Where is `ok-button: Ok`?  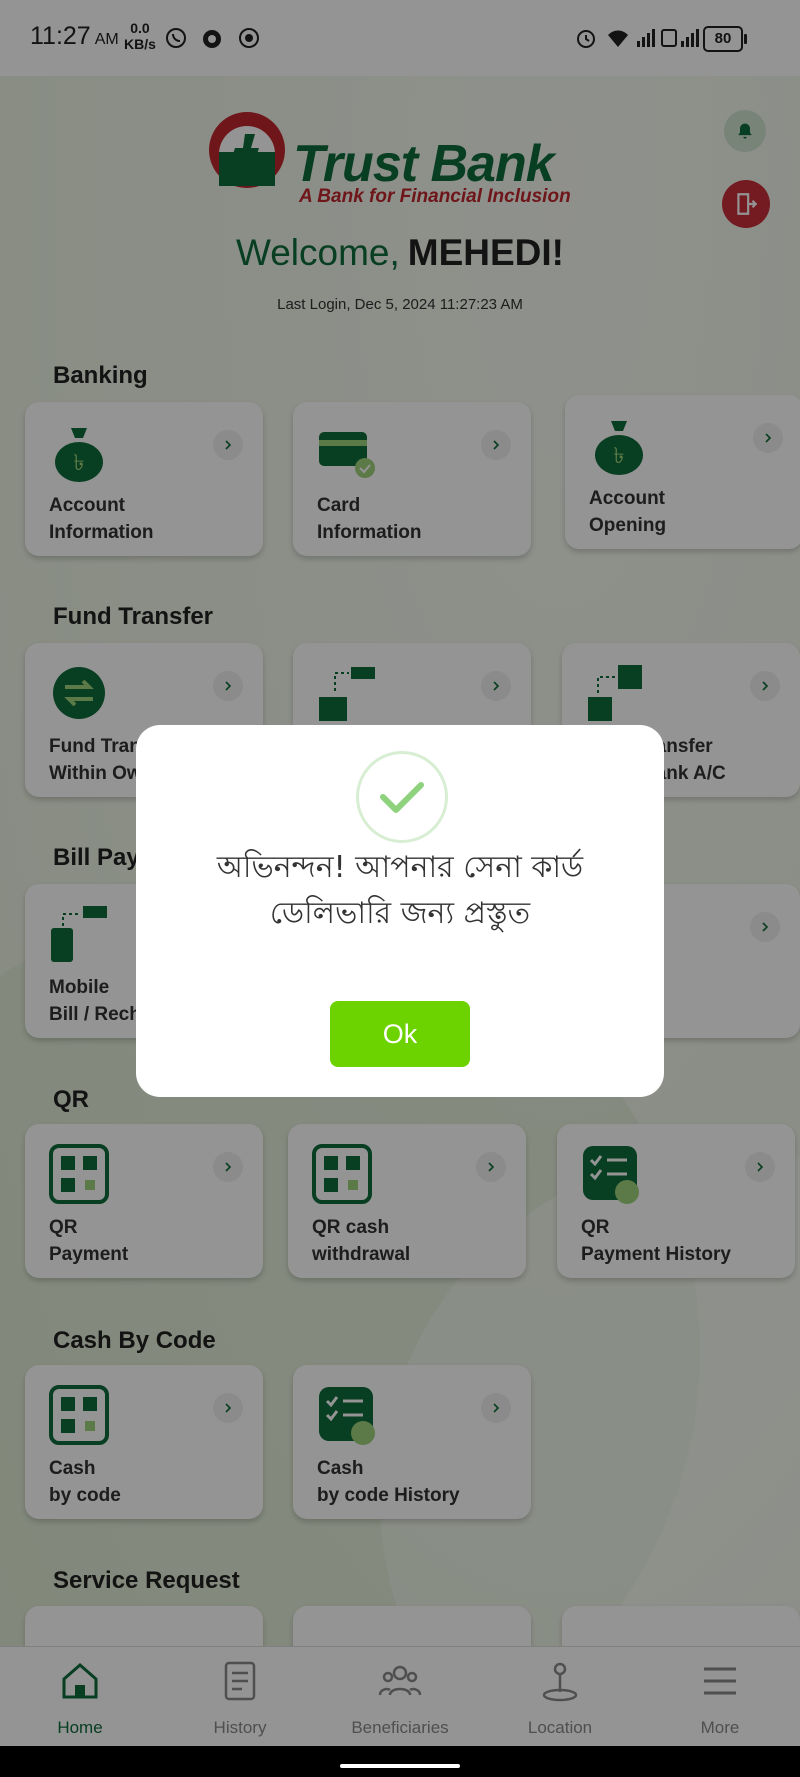 ok-button: Ok is located at coordinates (400, 1034).